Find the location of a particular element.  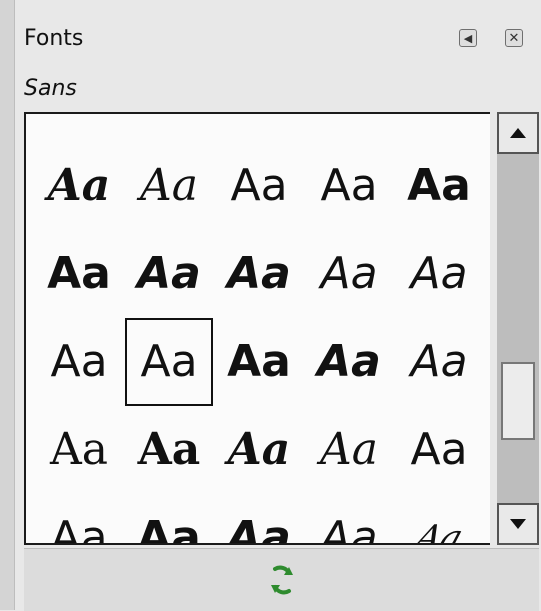

panel-menu-button: ◀ is located at coordinates (468, 38).